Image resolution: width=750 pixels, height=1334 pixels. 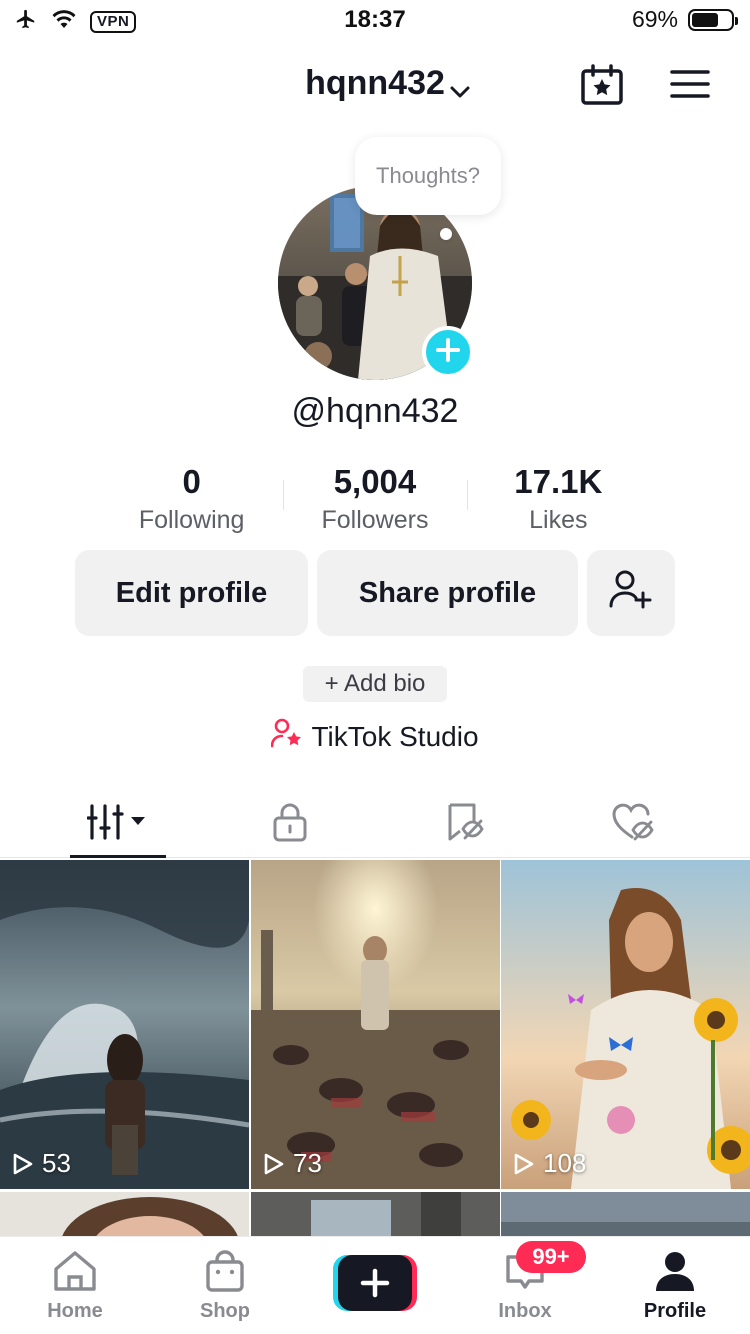 What do you see at coordinates (375, 411) in the screenshot?
I see `profile-handle: @hqnn432` at bounding box center [375, 411].